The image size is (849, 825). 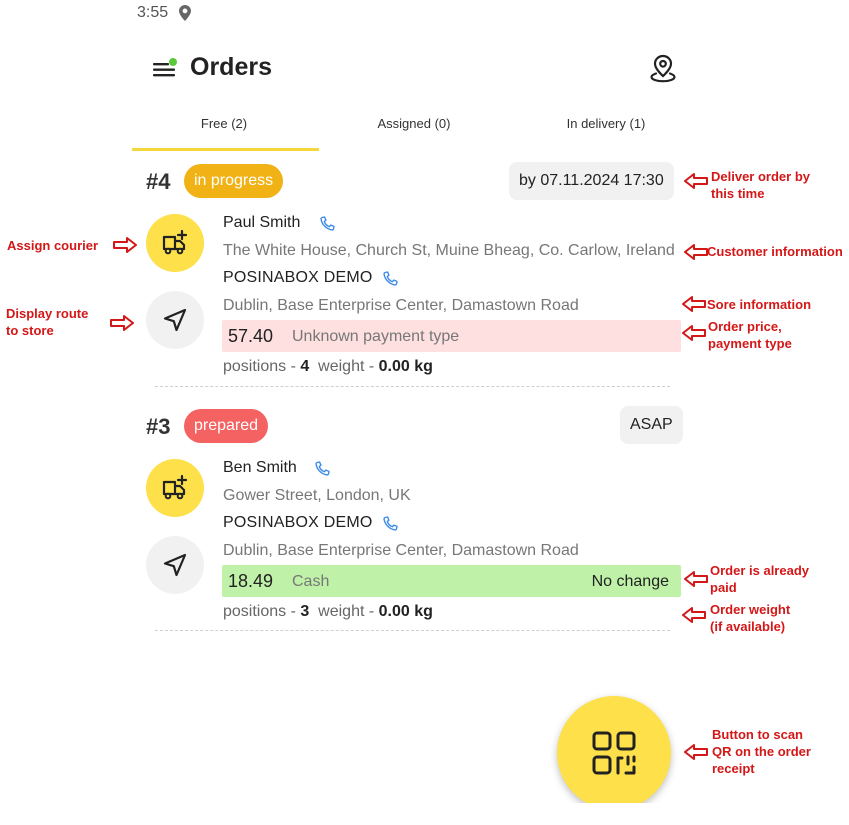 I want to click on annotation-scan-qr: Button to scan QR on the order receipt, so click(x=761, y=751).